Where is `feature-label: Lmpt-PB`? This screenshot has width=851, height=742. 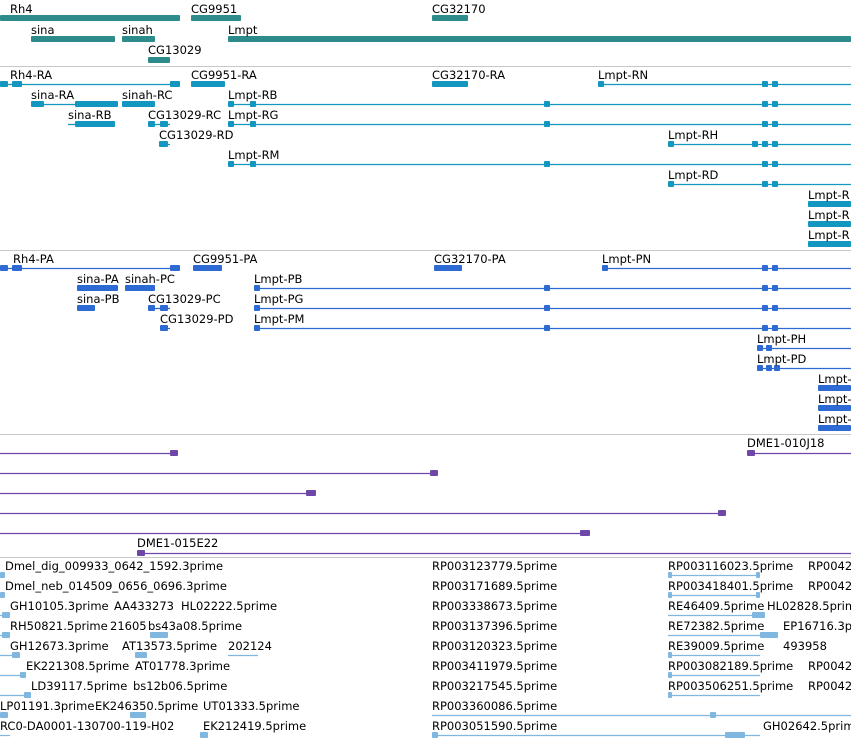
feature-label: Lmpt-PB is located at coordinates (278, 279).